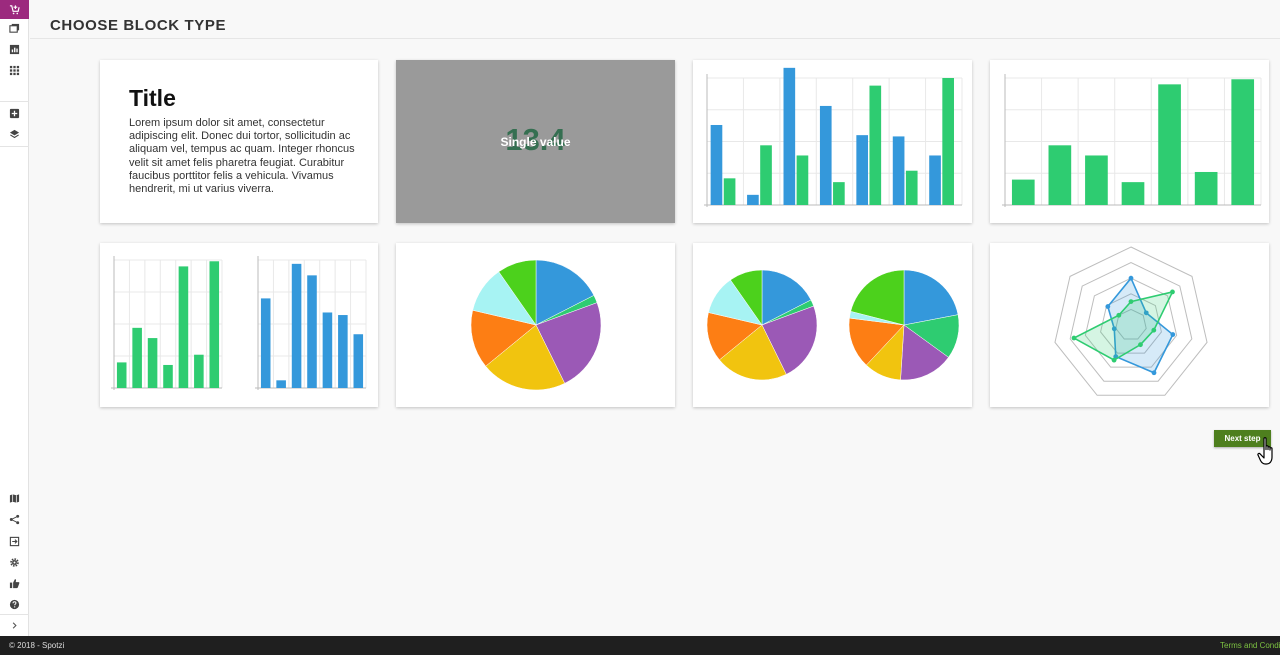 Image resolution: width=1280 pixels, height=655 pixels. I want to click on block-type-bar-chart, so click(1129, 141).